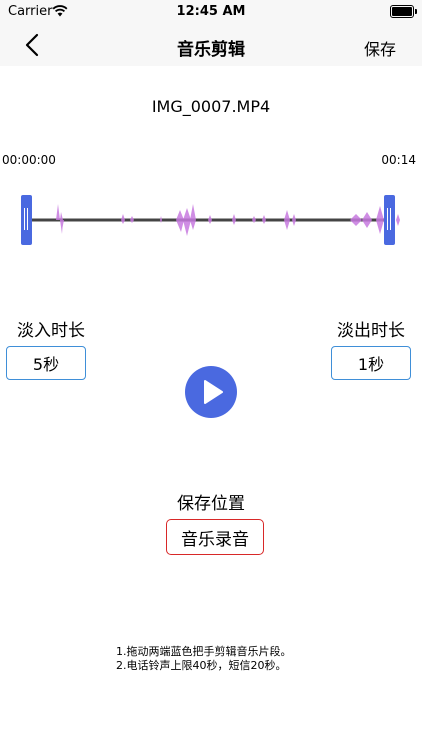 The width and height of the screenshot is (422, 750). I want to click on status-bar: Carrier 12:45 AM, so click(211, 12).